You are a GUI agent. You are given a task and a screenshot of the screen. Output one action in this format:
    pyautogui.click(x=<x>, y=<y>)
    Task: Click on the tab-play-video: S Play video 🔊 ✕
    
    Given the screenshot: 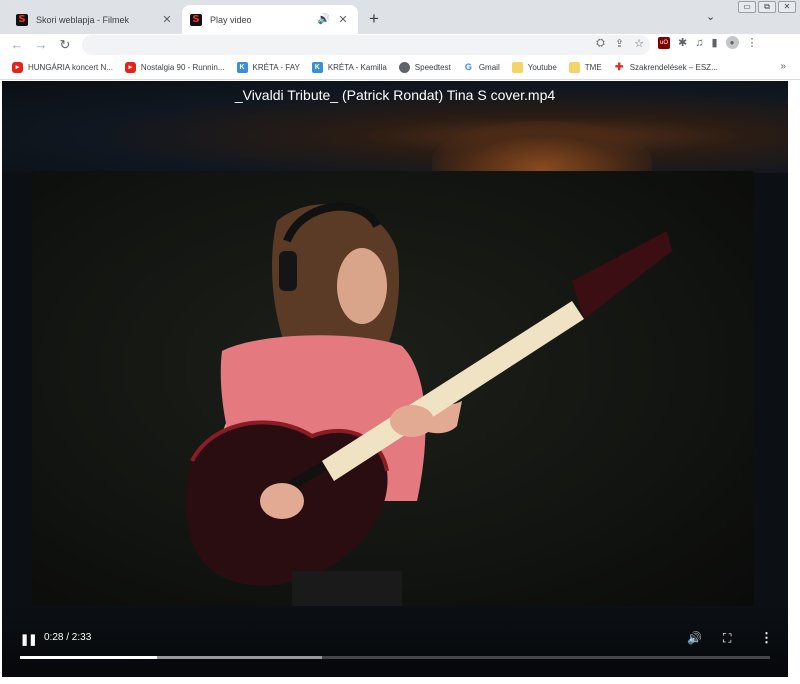 What is the action you would take?
    pyautogui.click(x=270, y=19)
    